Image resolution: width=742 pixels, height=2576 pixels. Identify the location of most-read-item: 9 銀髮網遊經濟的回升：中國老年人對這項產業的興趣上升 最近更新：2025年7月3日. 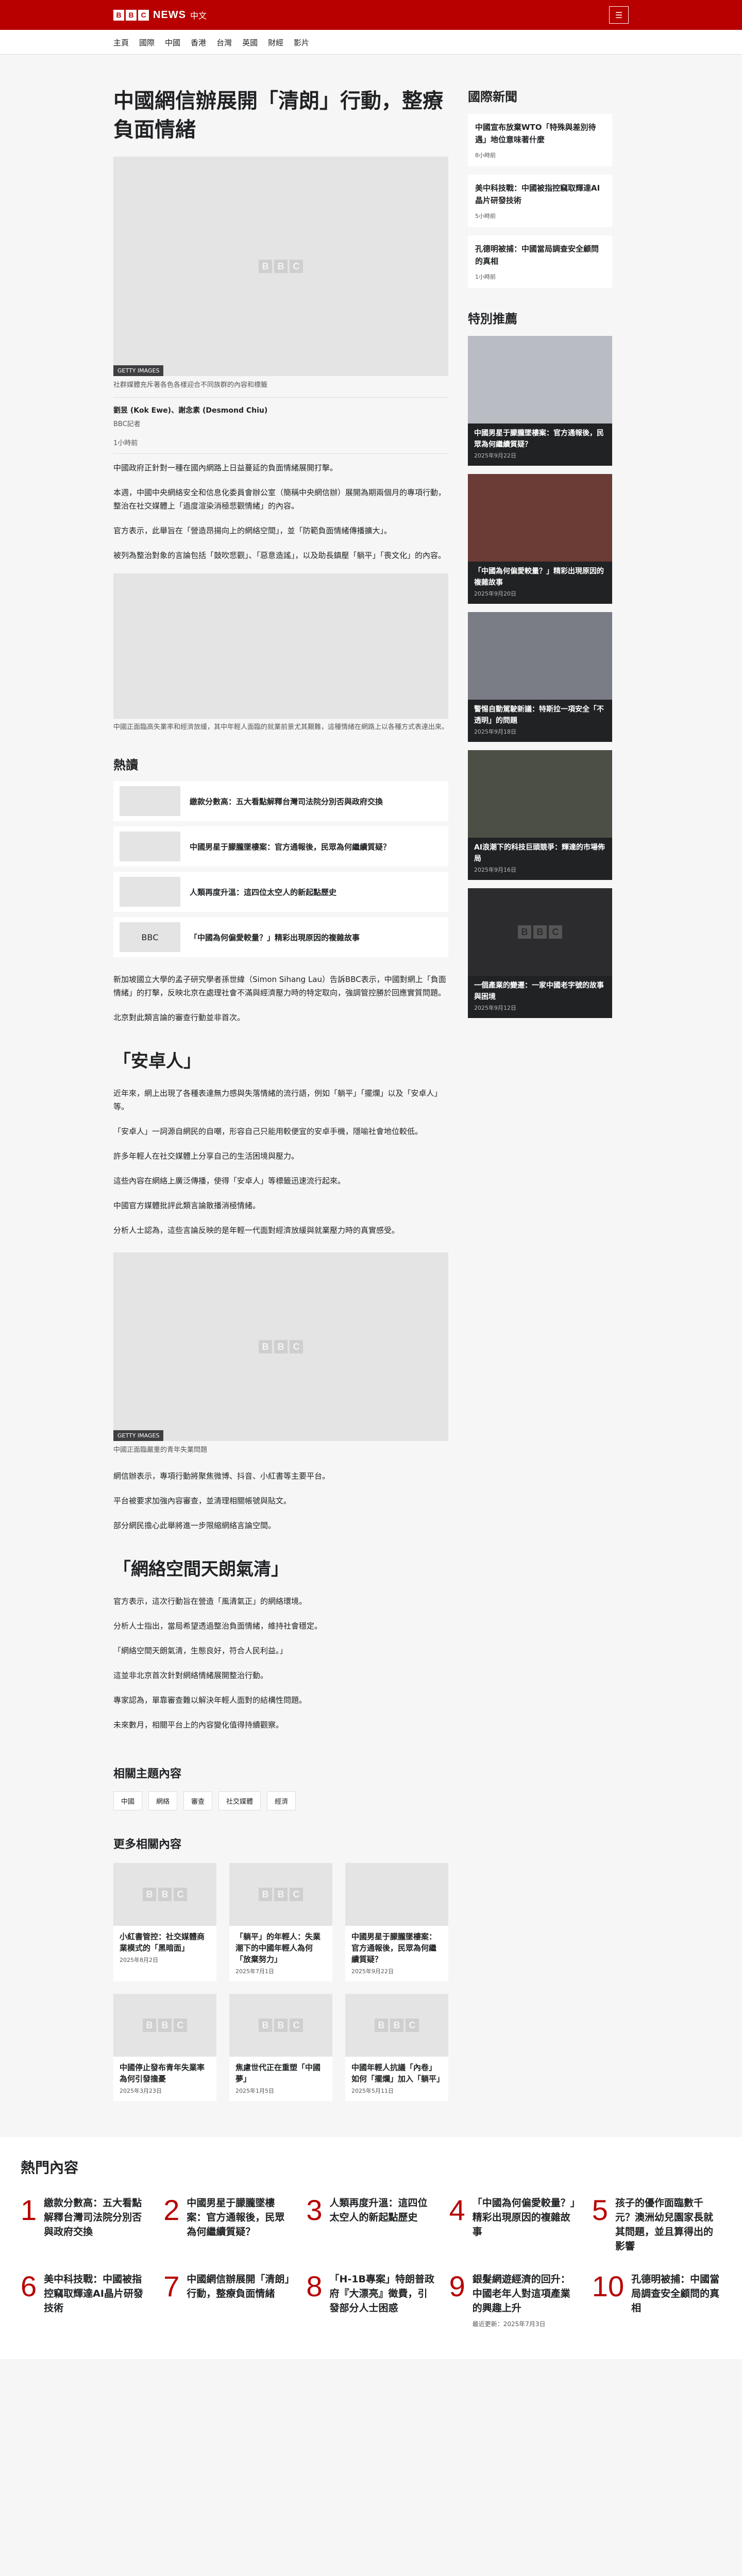
(514, 2300).